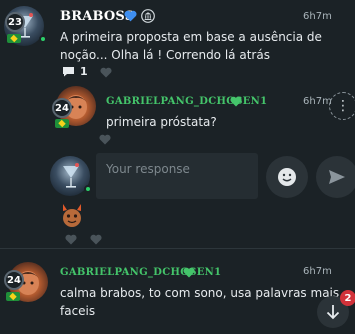 The width and height of the screenshot is (355, 334). I want to click on level-badge: 23, so click(15, 22).